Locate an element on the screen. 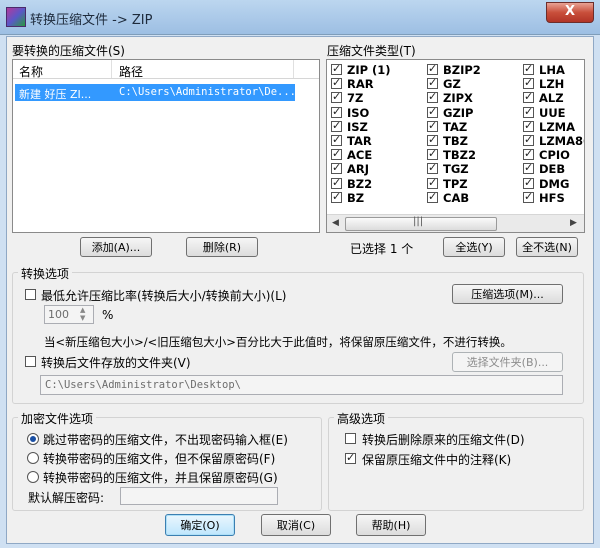 This screenshot has width=600, height=548. convert-no-password-label: 转换带密码的压缩文件，但不保留原密码(F) is located at coordinates (159, 459).